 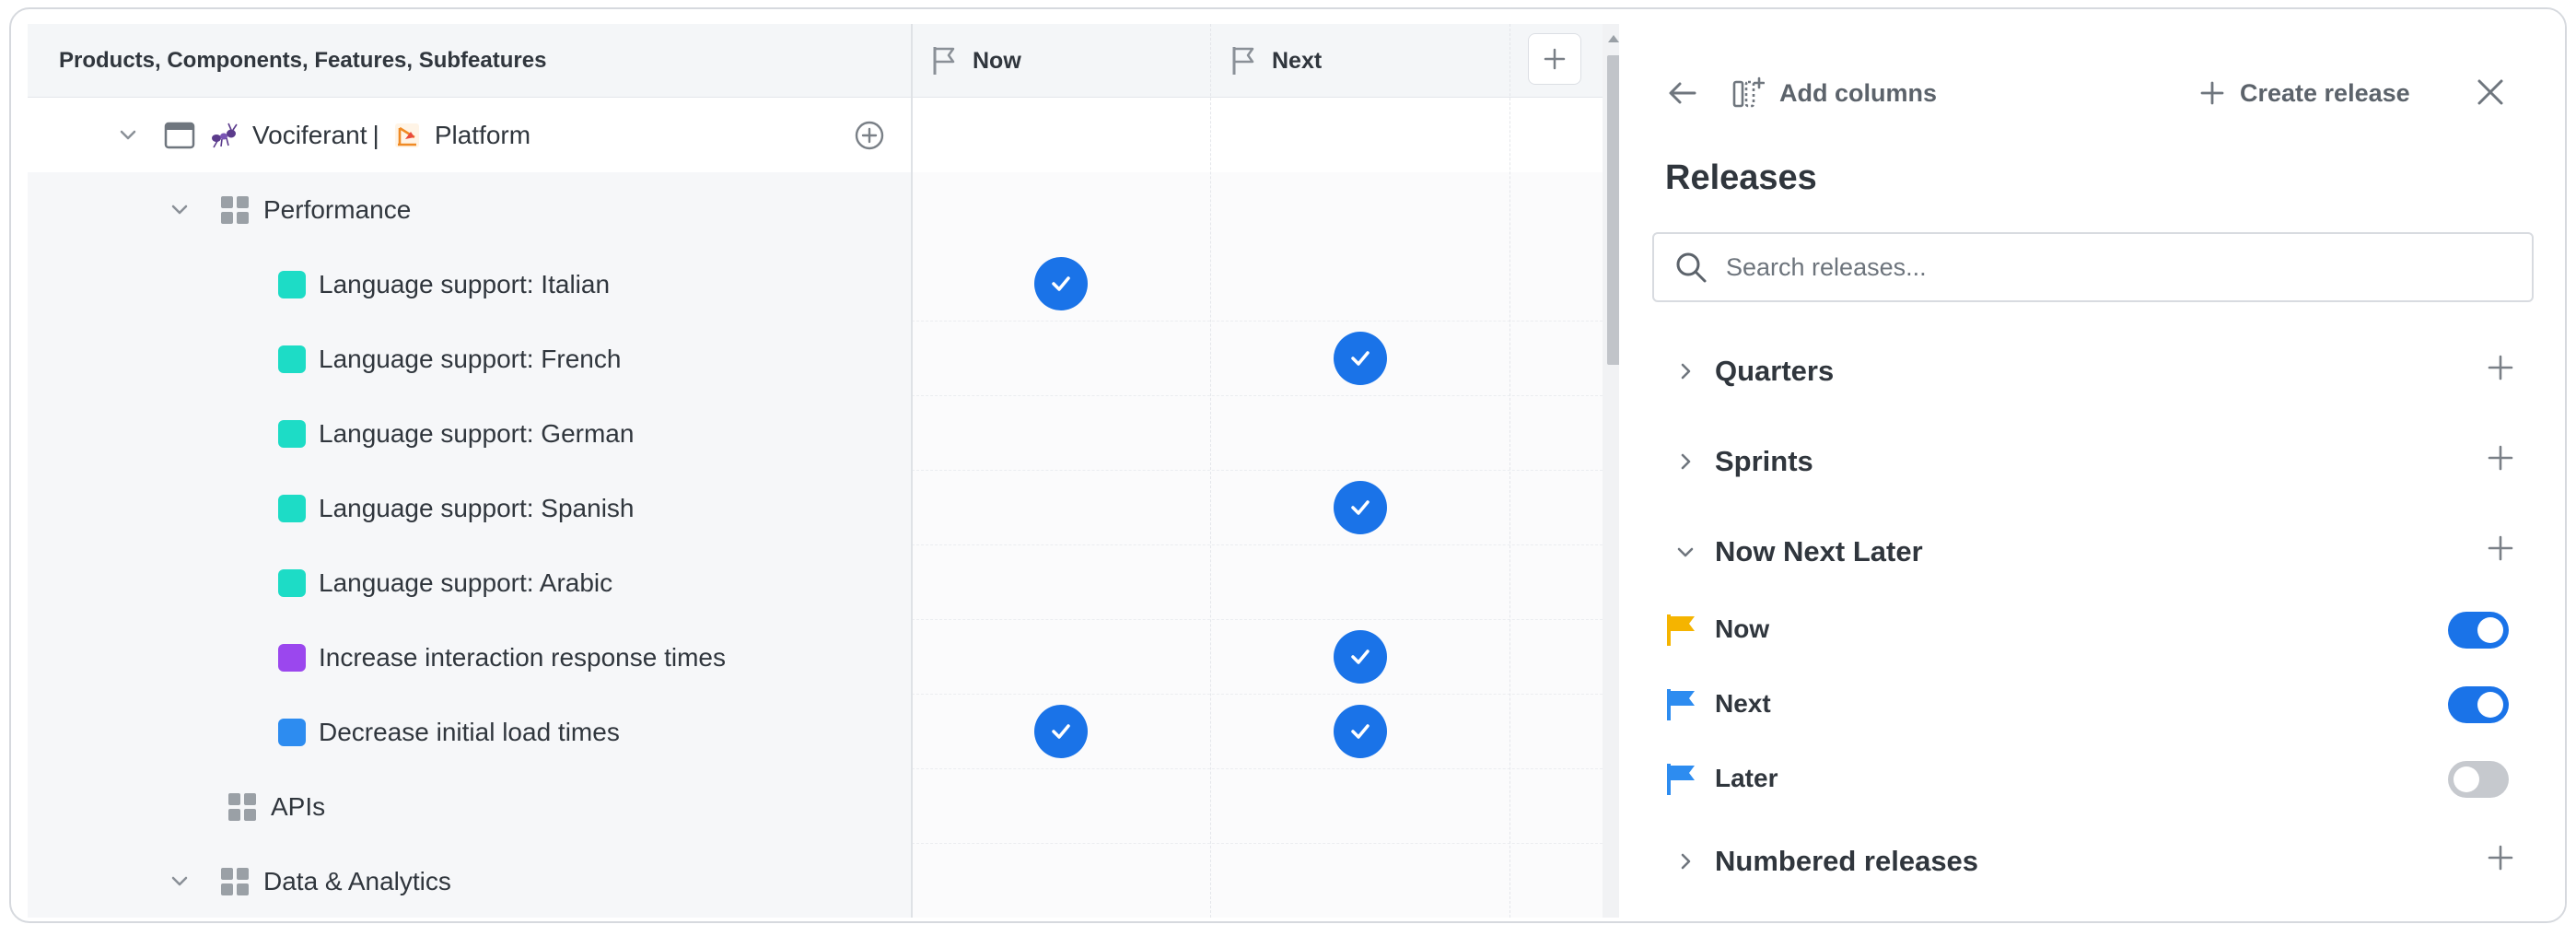 I want to click on feature-row: Language support: French, so click(x=815, y=359).